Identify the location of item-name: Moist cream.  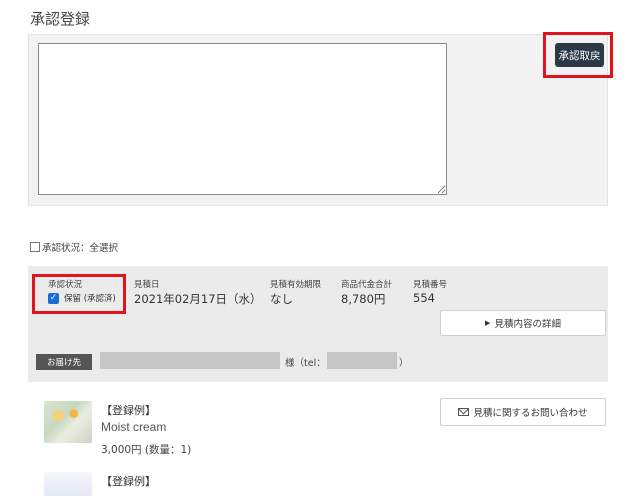
(134, 427).